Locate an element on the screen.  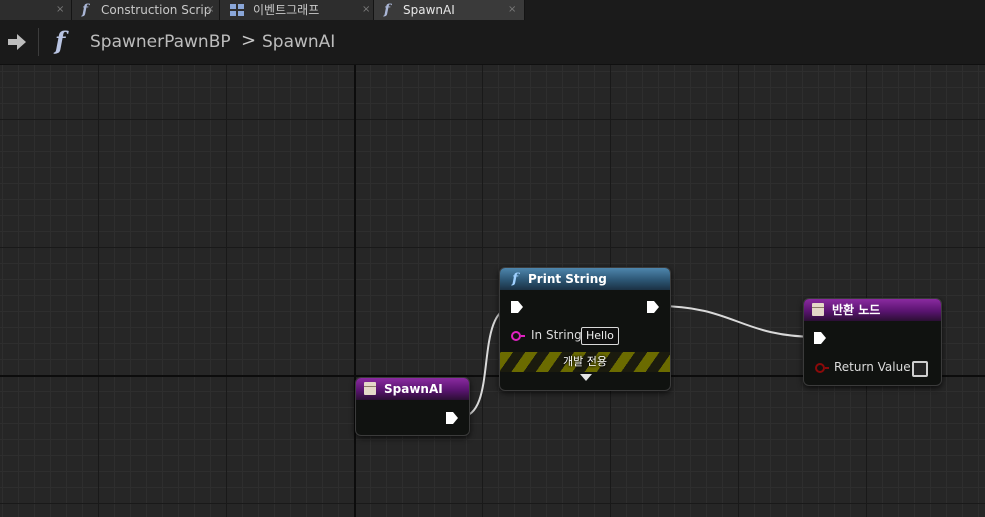
return-node: 반환 노드 Return Value is located at coordinates (872, 342).